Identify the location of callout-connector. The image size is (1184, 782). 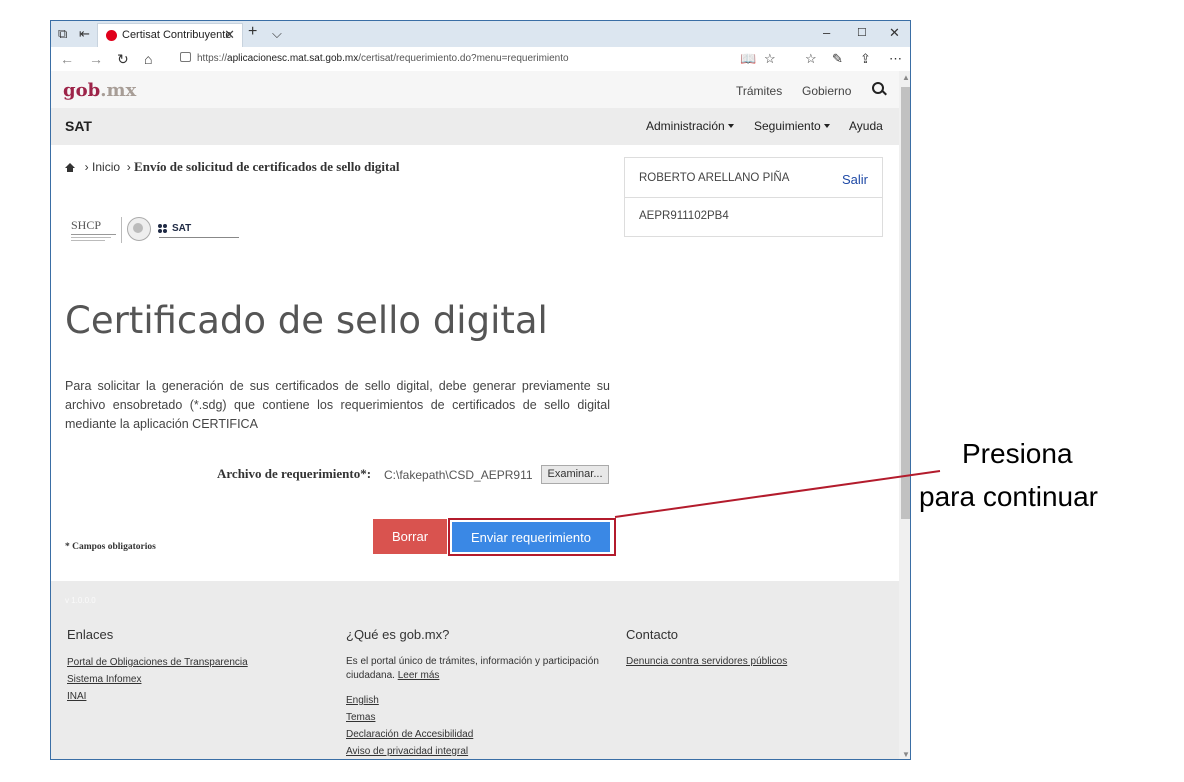
(777, 494).